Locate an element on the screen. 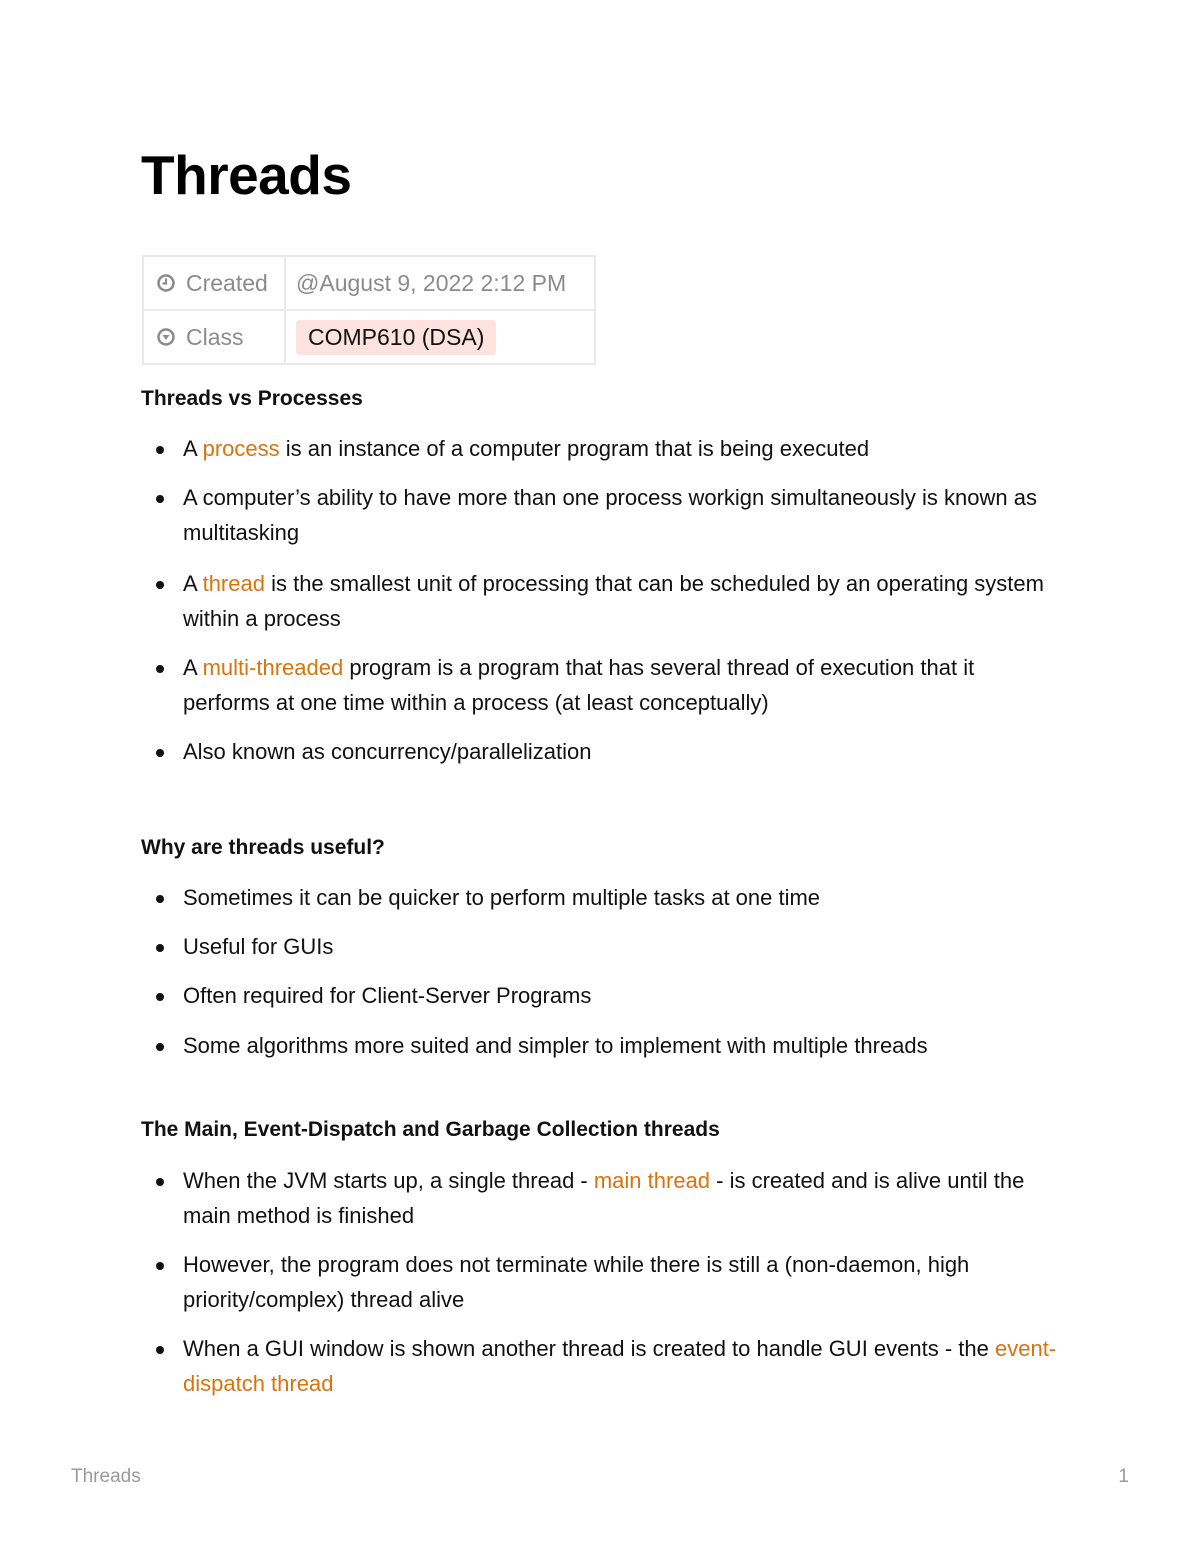 The image size is (1200, 1553). footer-page-number: 1 is located at coordinates (1123, 1476).